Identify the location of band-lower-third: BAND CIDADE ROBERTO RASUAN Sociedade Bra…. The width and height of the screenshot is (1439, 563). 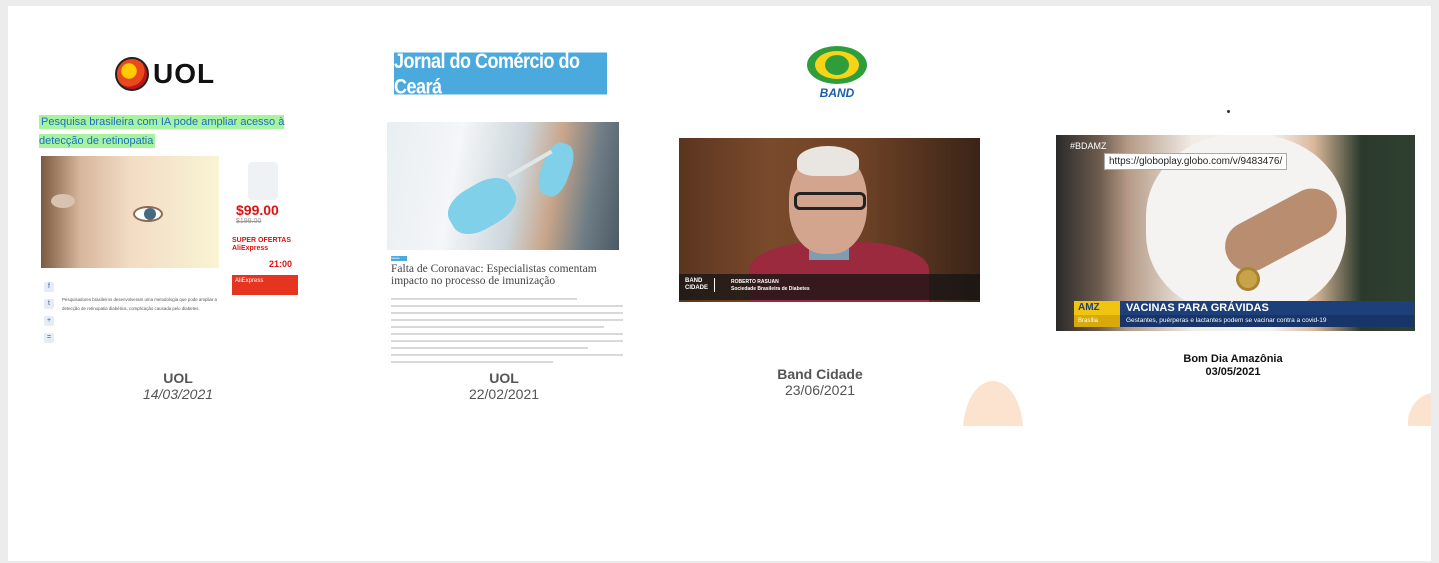
(829, 287).